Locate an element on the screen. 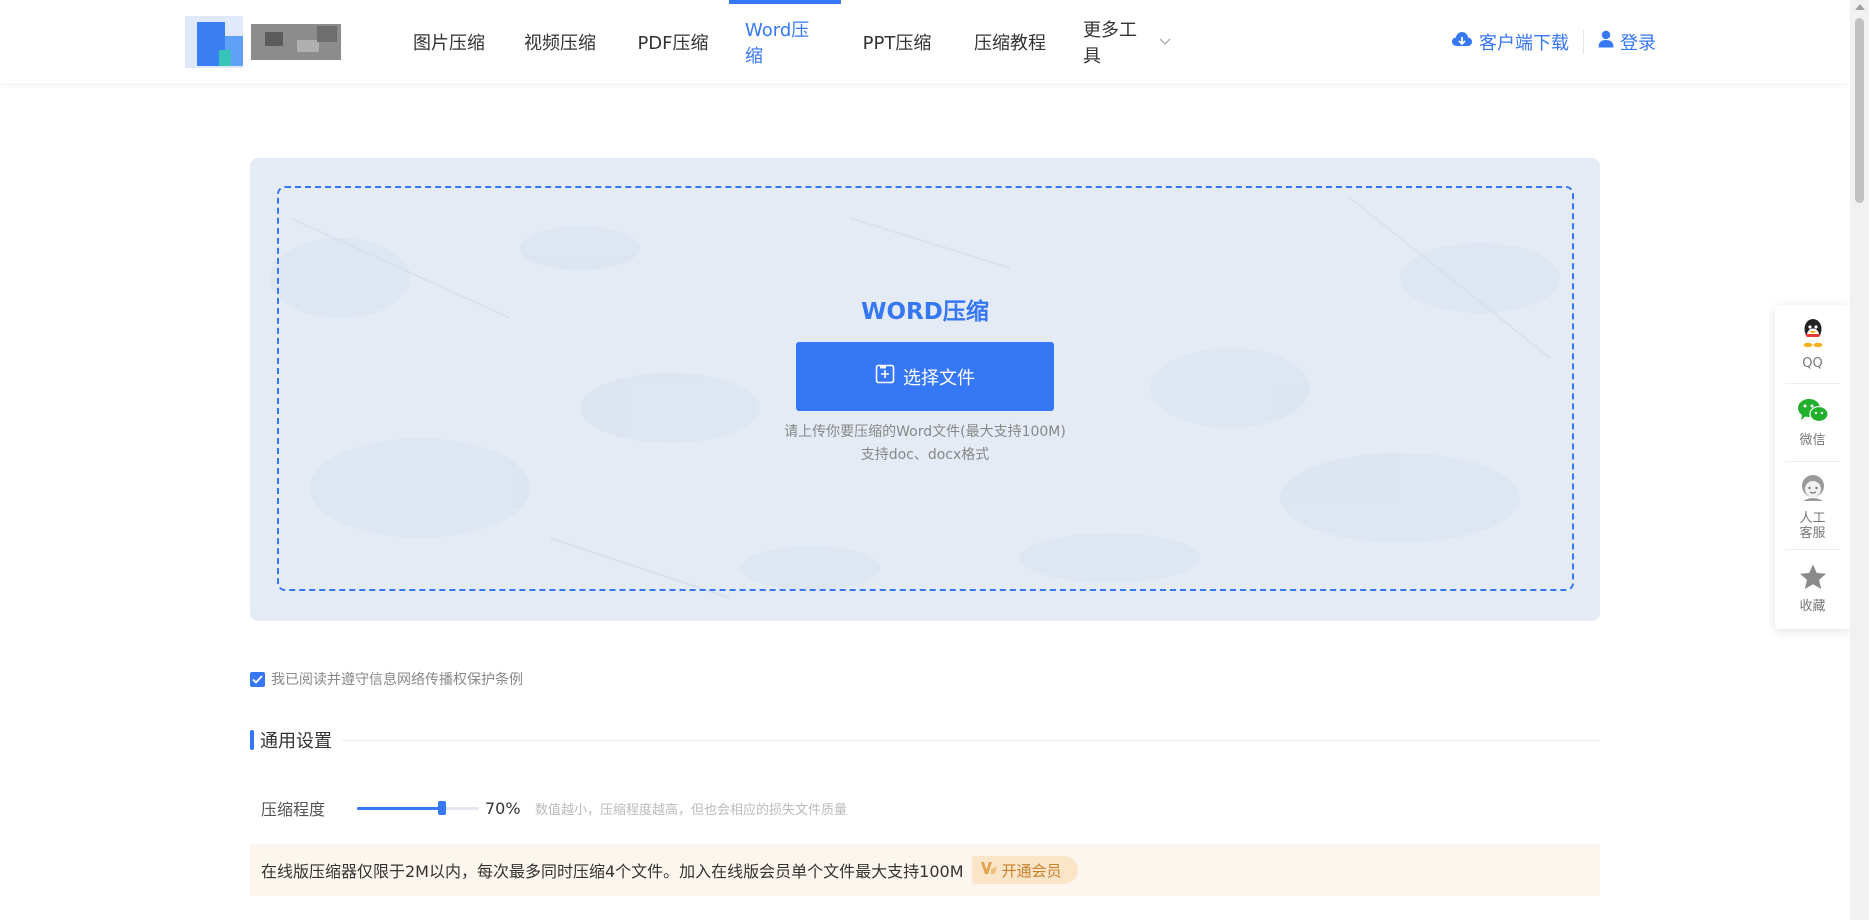 The height and width of the screenshot is (920, 1869). scroll-up-arrow-icon is located at coordinates (1860, 7).